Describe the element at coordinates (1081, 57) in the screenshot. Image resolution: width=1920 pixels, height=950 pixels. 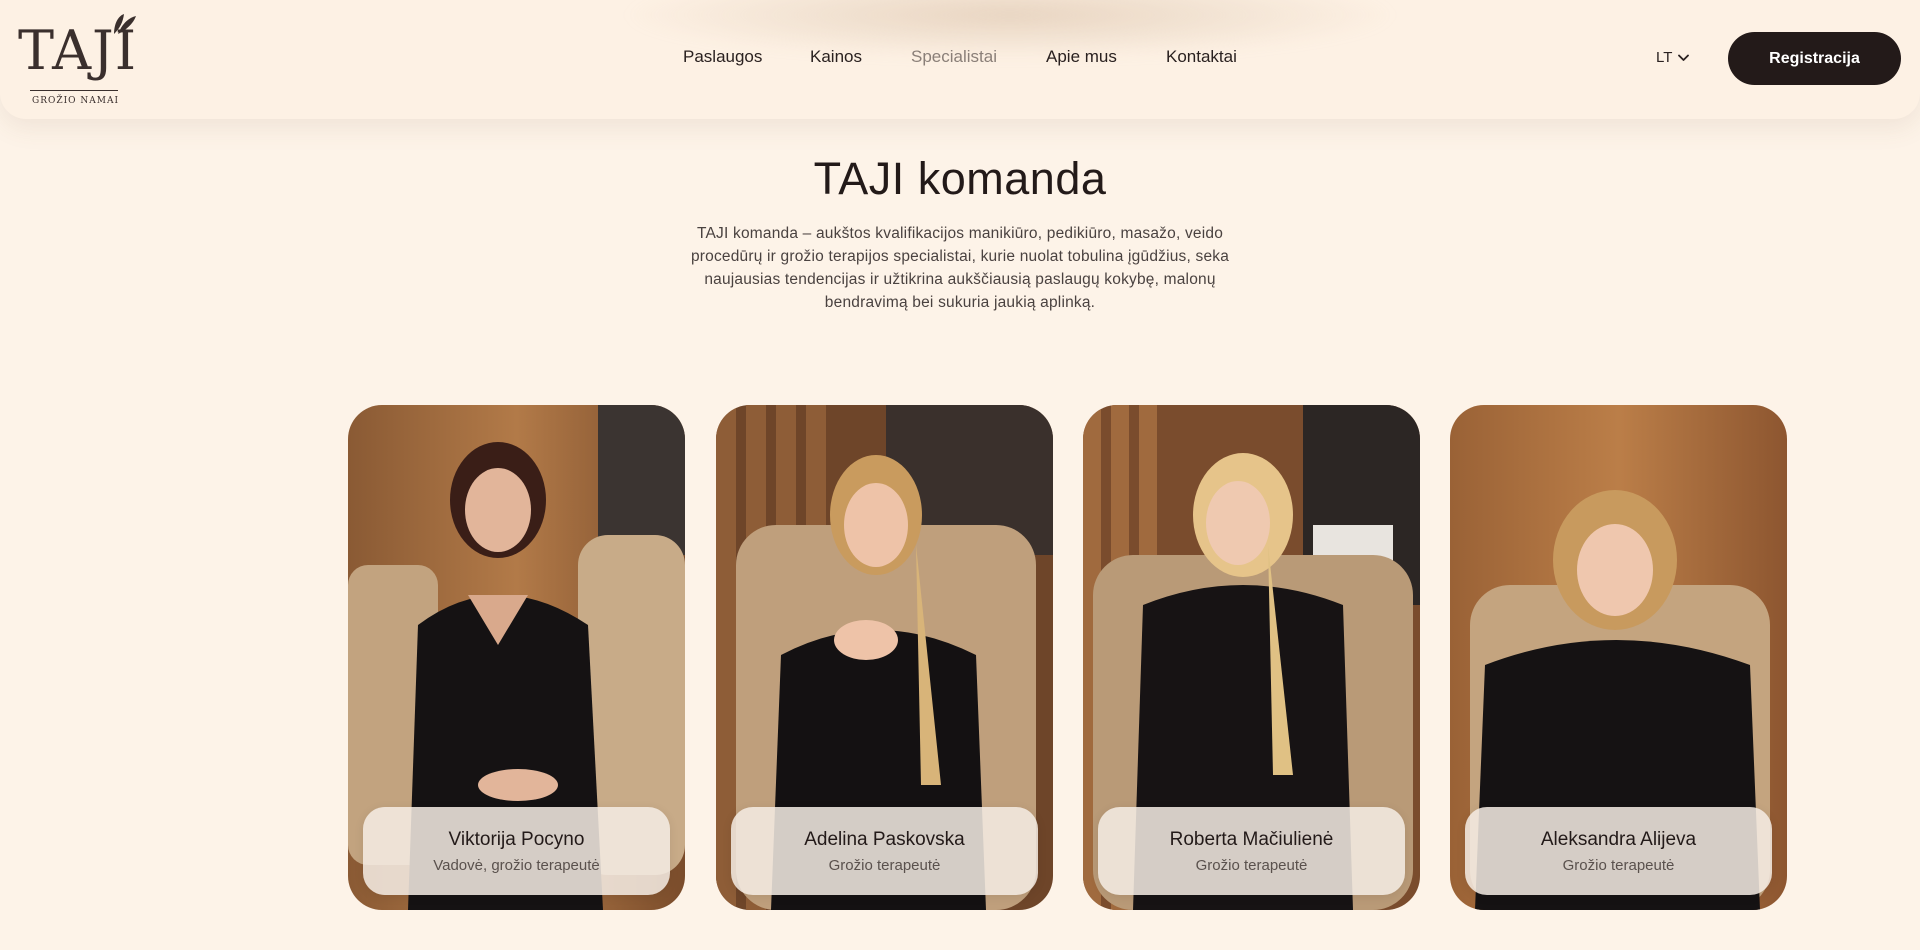
I see `nav-item-apie-mus: Apie mus` at that location.